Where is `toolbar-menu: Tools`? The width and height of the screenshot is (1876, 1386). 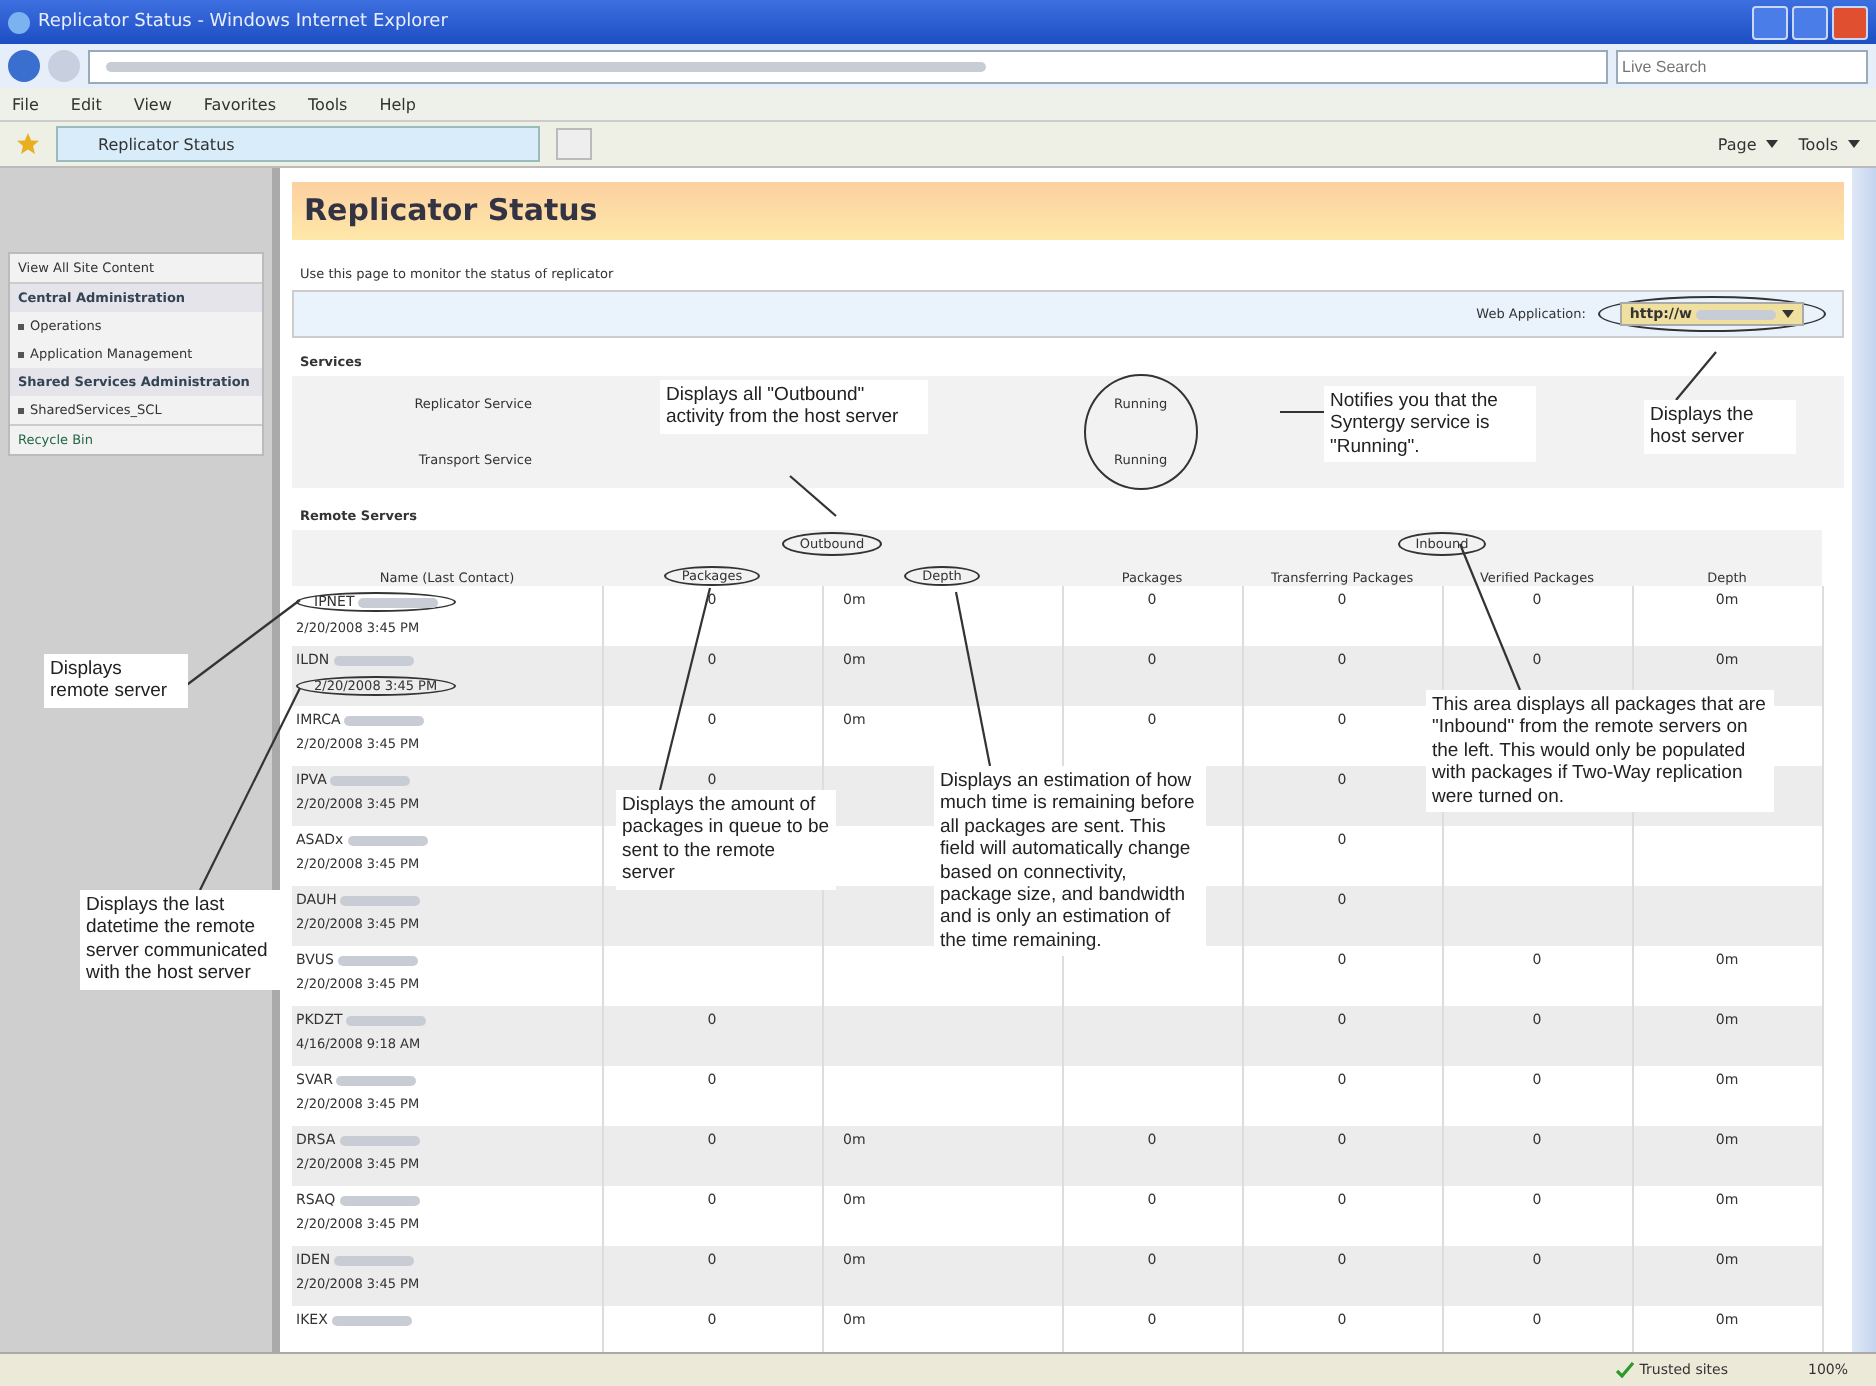
toolbar-menu: Tools is located at coordinates (1829, 144).